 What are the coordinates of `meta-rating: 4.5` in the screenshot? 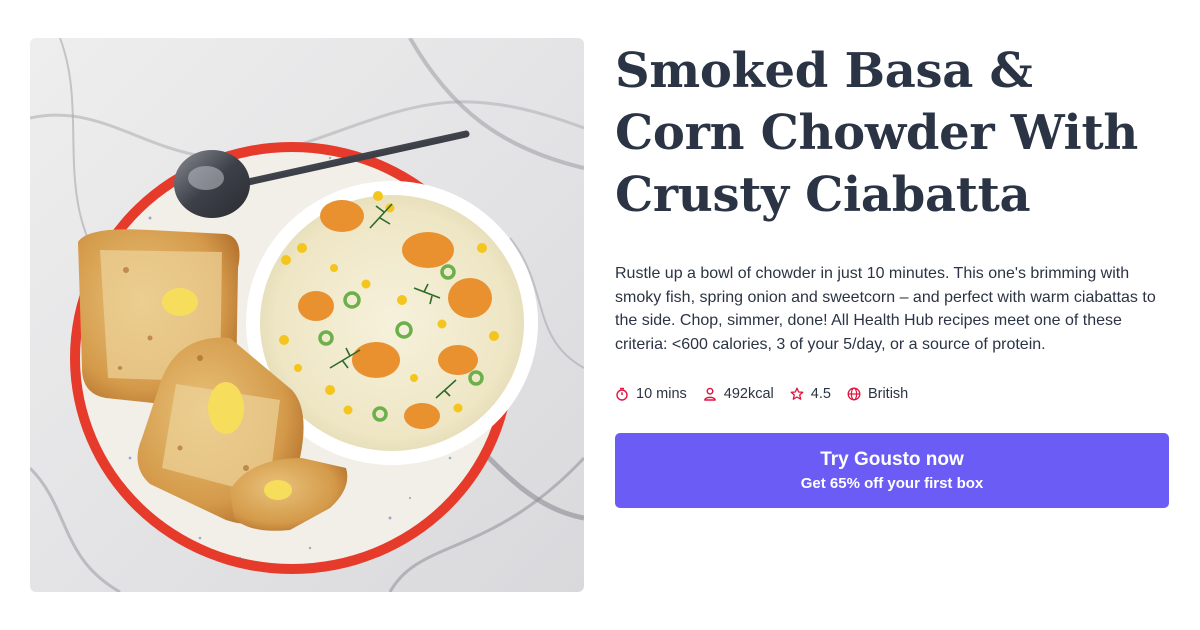 It's located at (810, 394).